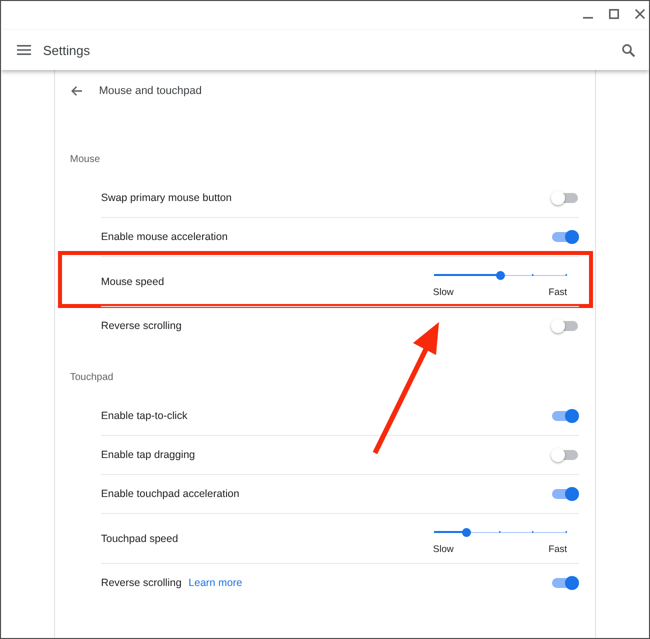 The image size is (650, 639). I want to click on section-heading: Mouse, so click(85, 160).